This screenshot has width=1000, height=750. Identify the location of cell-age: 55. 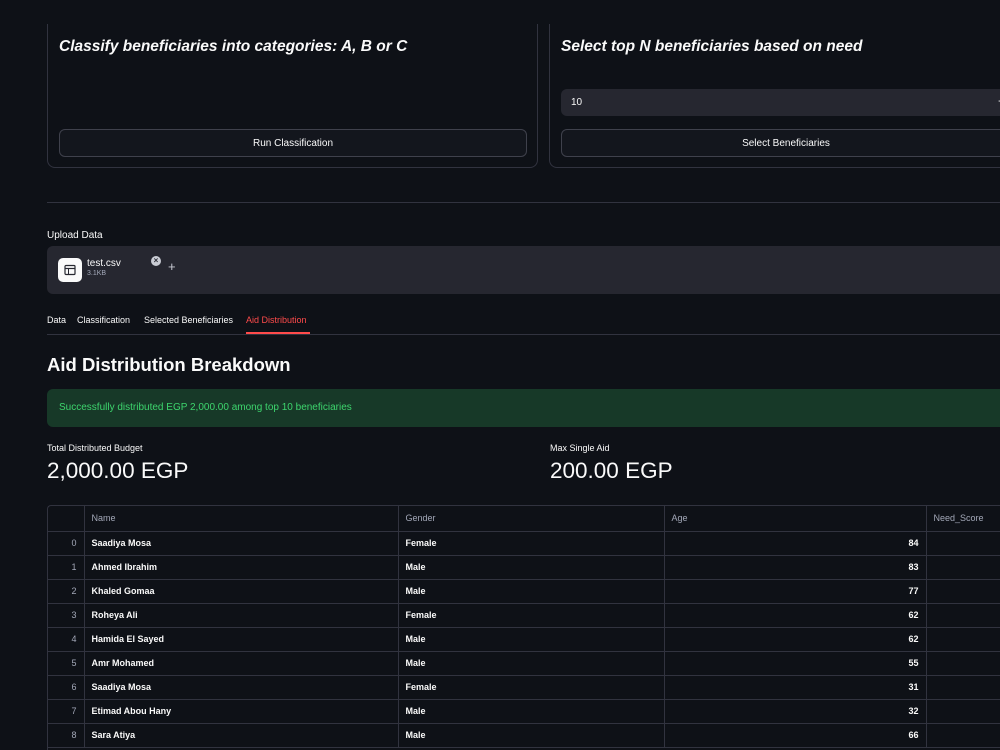
(795, 663).